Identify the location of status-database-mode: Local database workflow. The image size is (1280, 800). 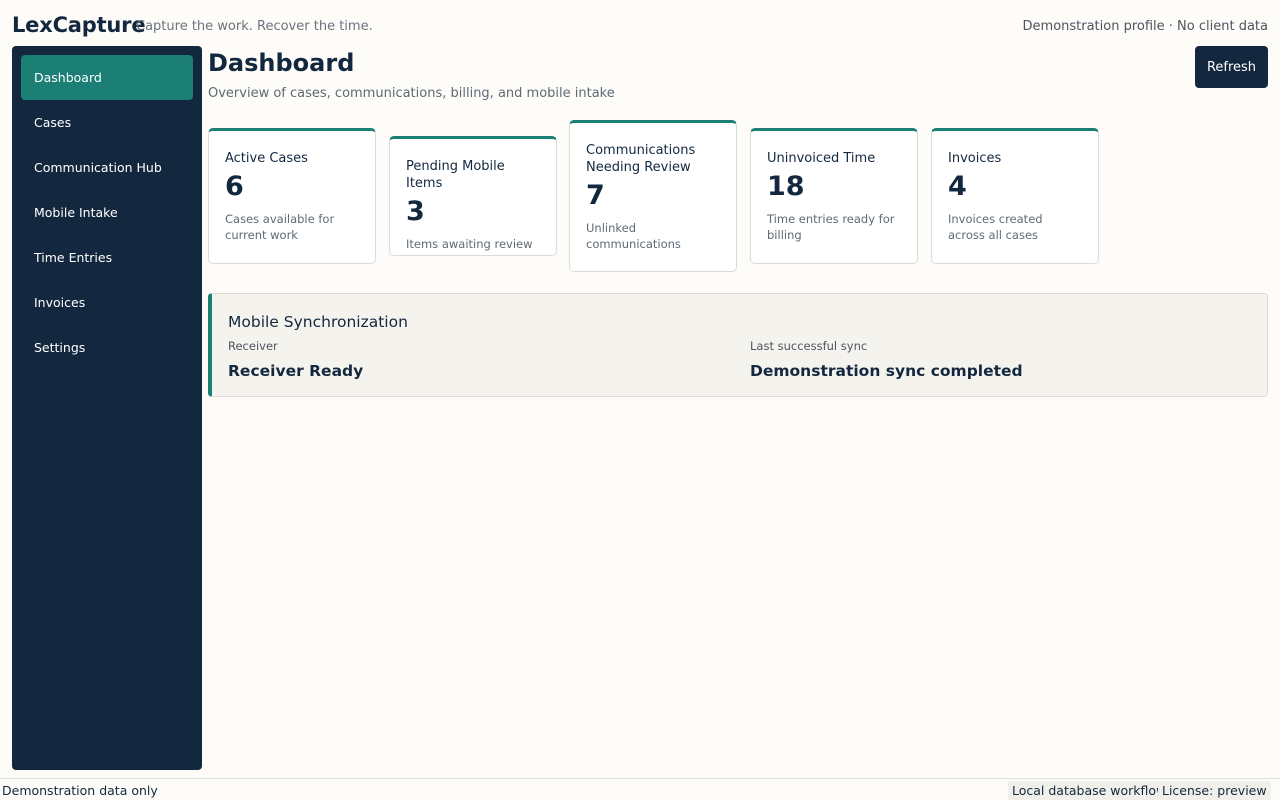
(1089, 790).